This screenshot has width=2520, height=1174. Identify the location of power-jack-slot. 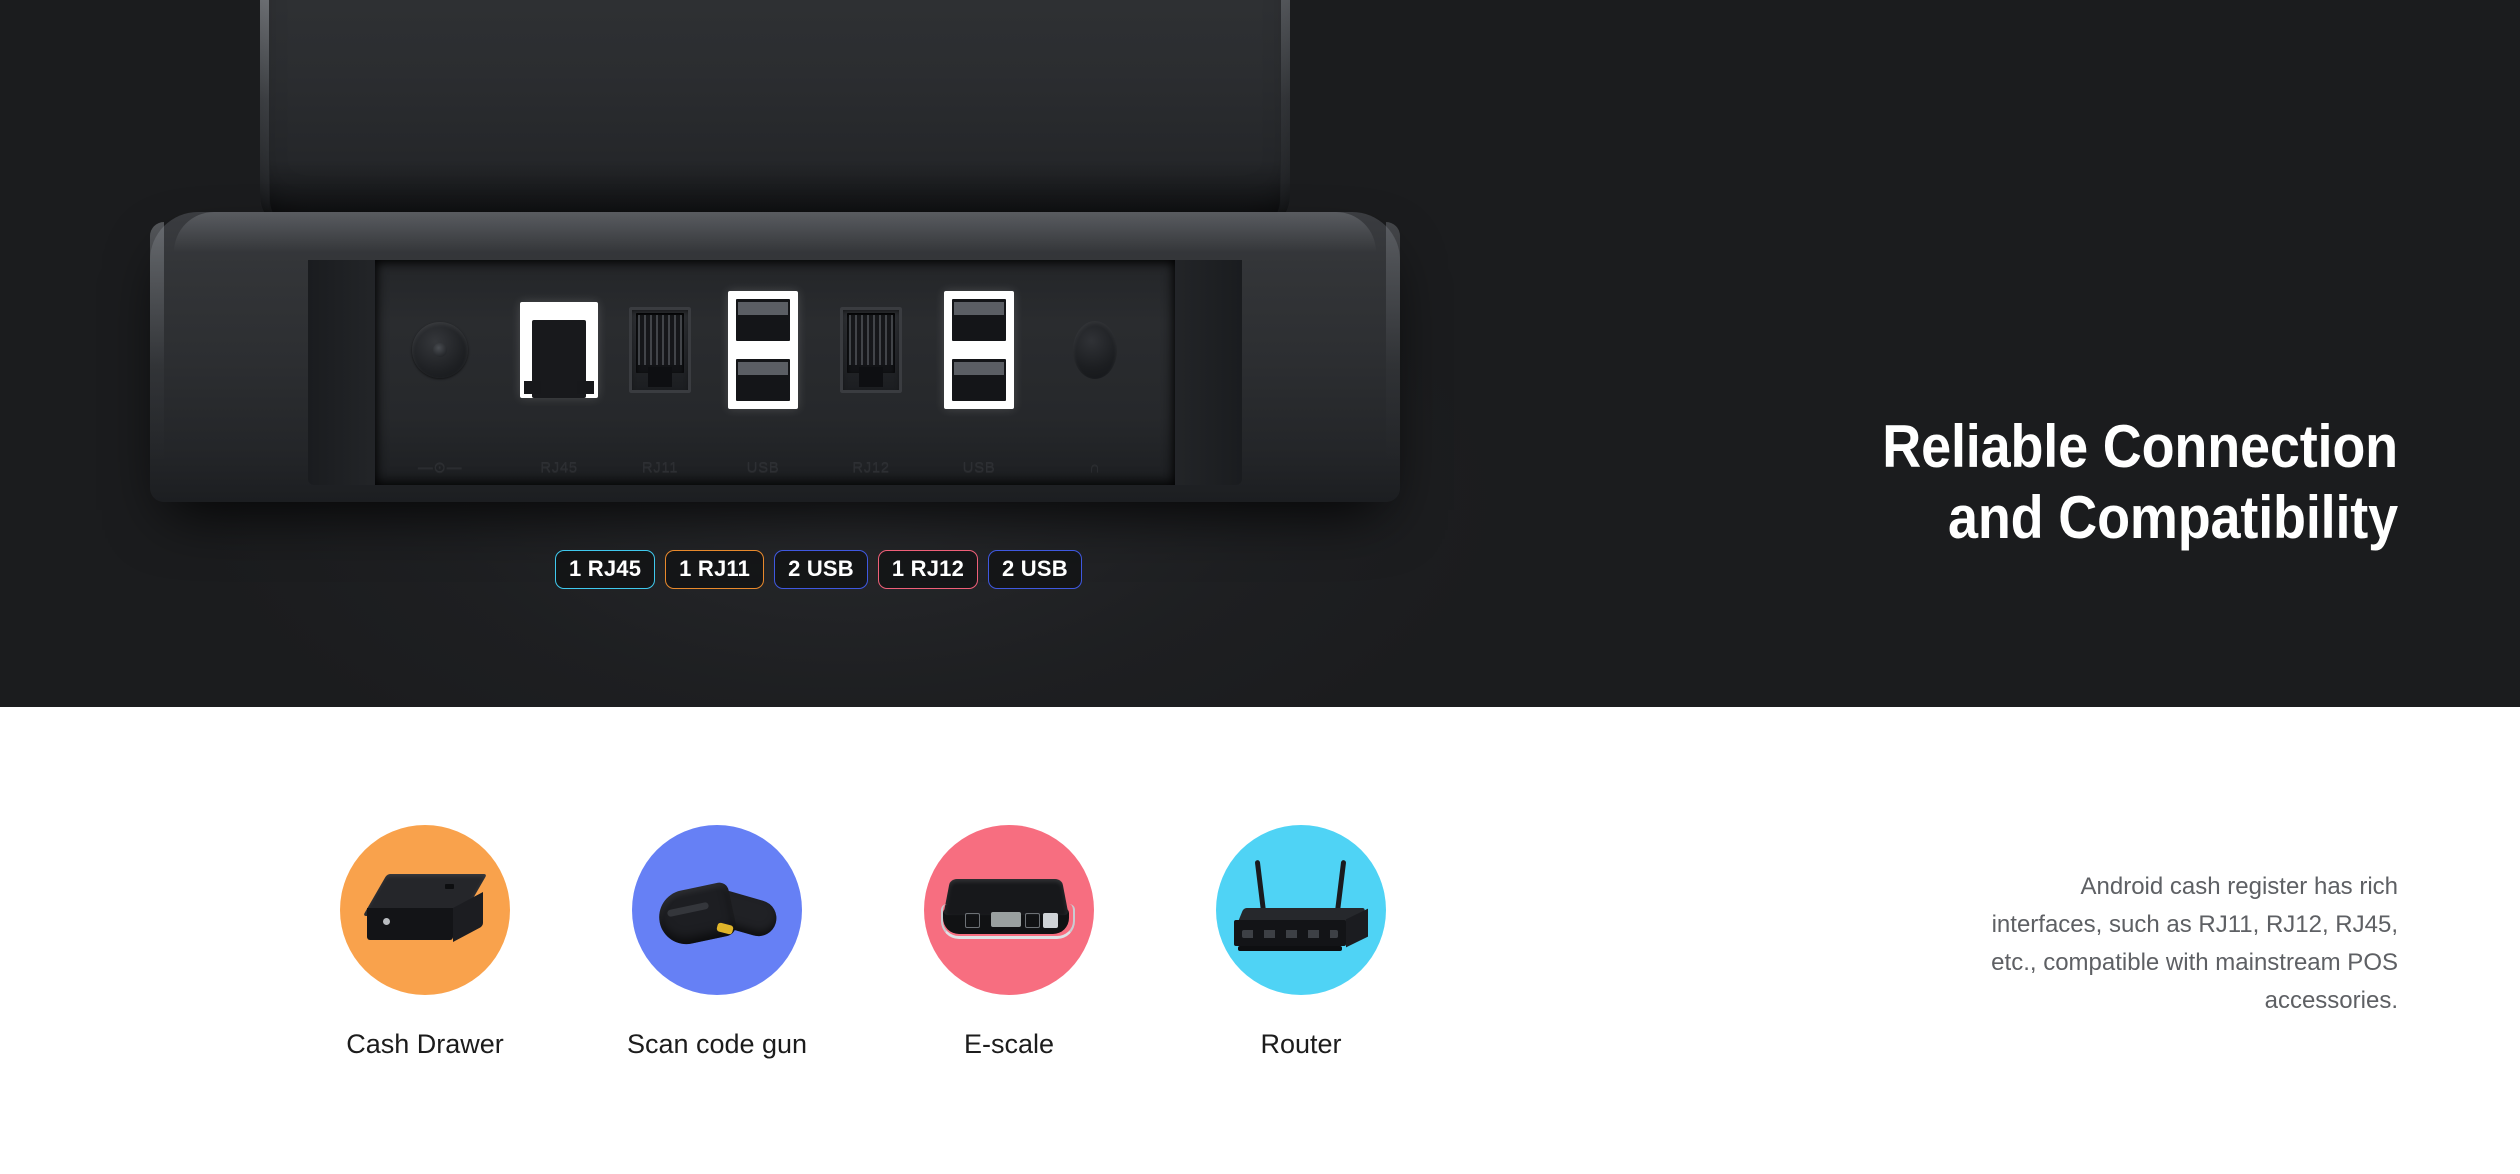
(440, 350).